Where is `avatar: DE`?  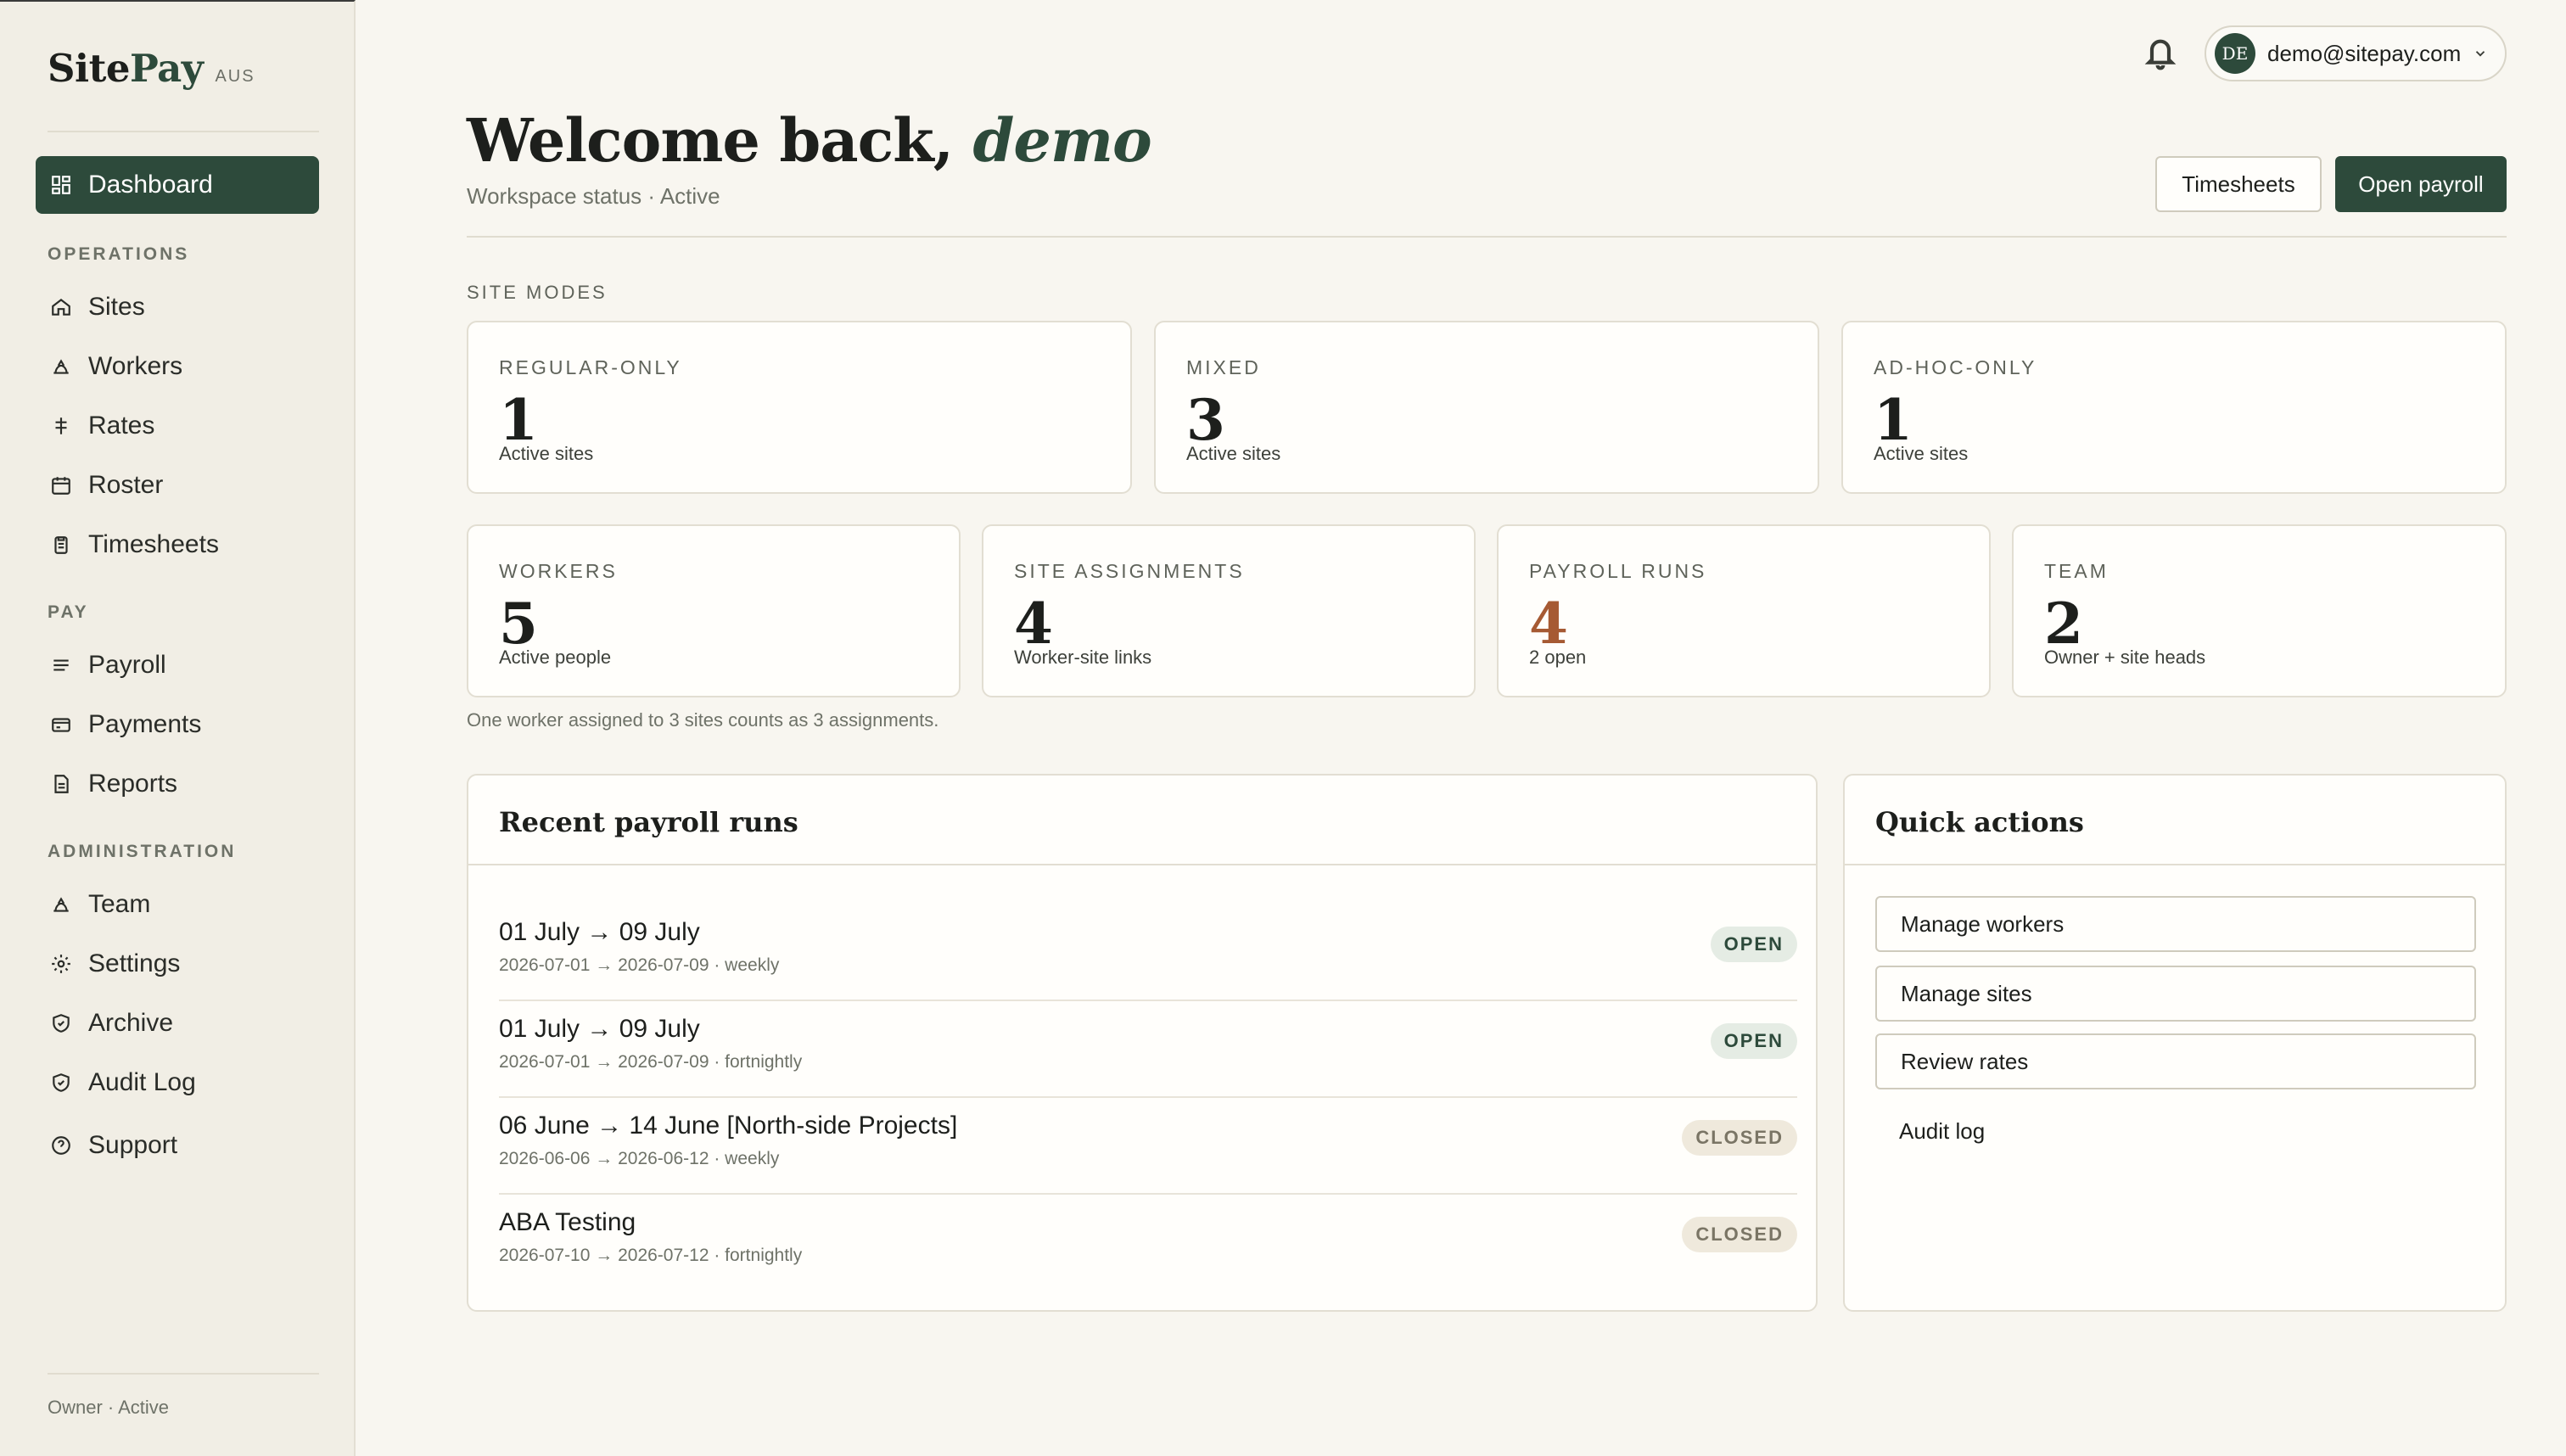
avatar: DE is located at coordinates (2235, 53).